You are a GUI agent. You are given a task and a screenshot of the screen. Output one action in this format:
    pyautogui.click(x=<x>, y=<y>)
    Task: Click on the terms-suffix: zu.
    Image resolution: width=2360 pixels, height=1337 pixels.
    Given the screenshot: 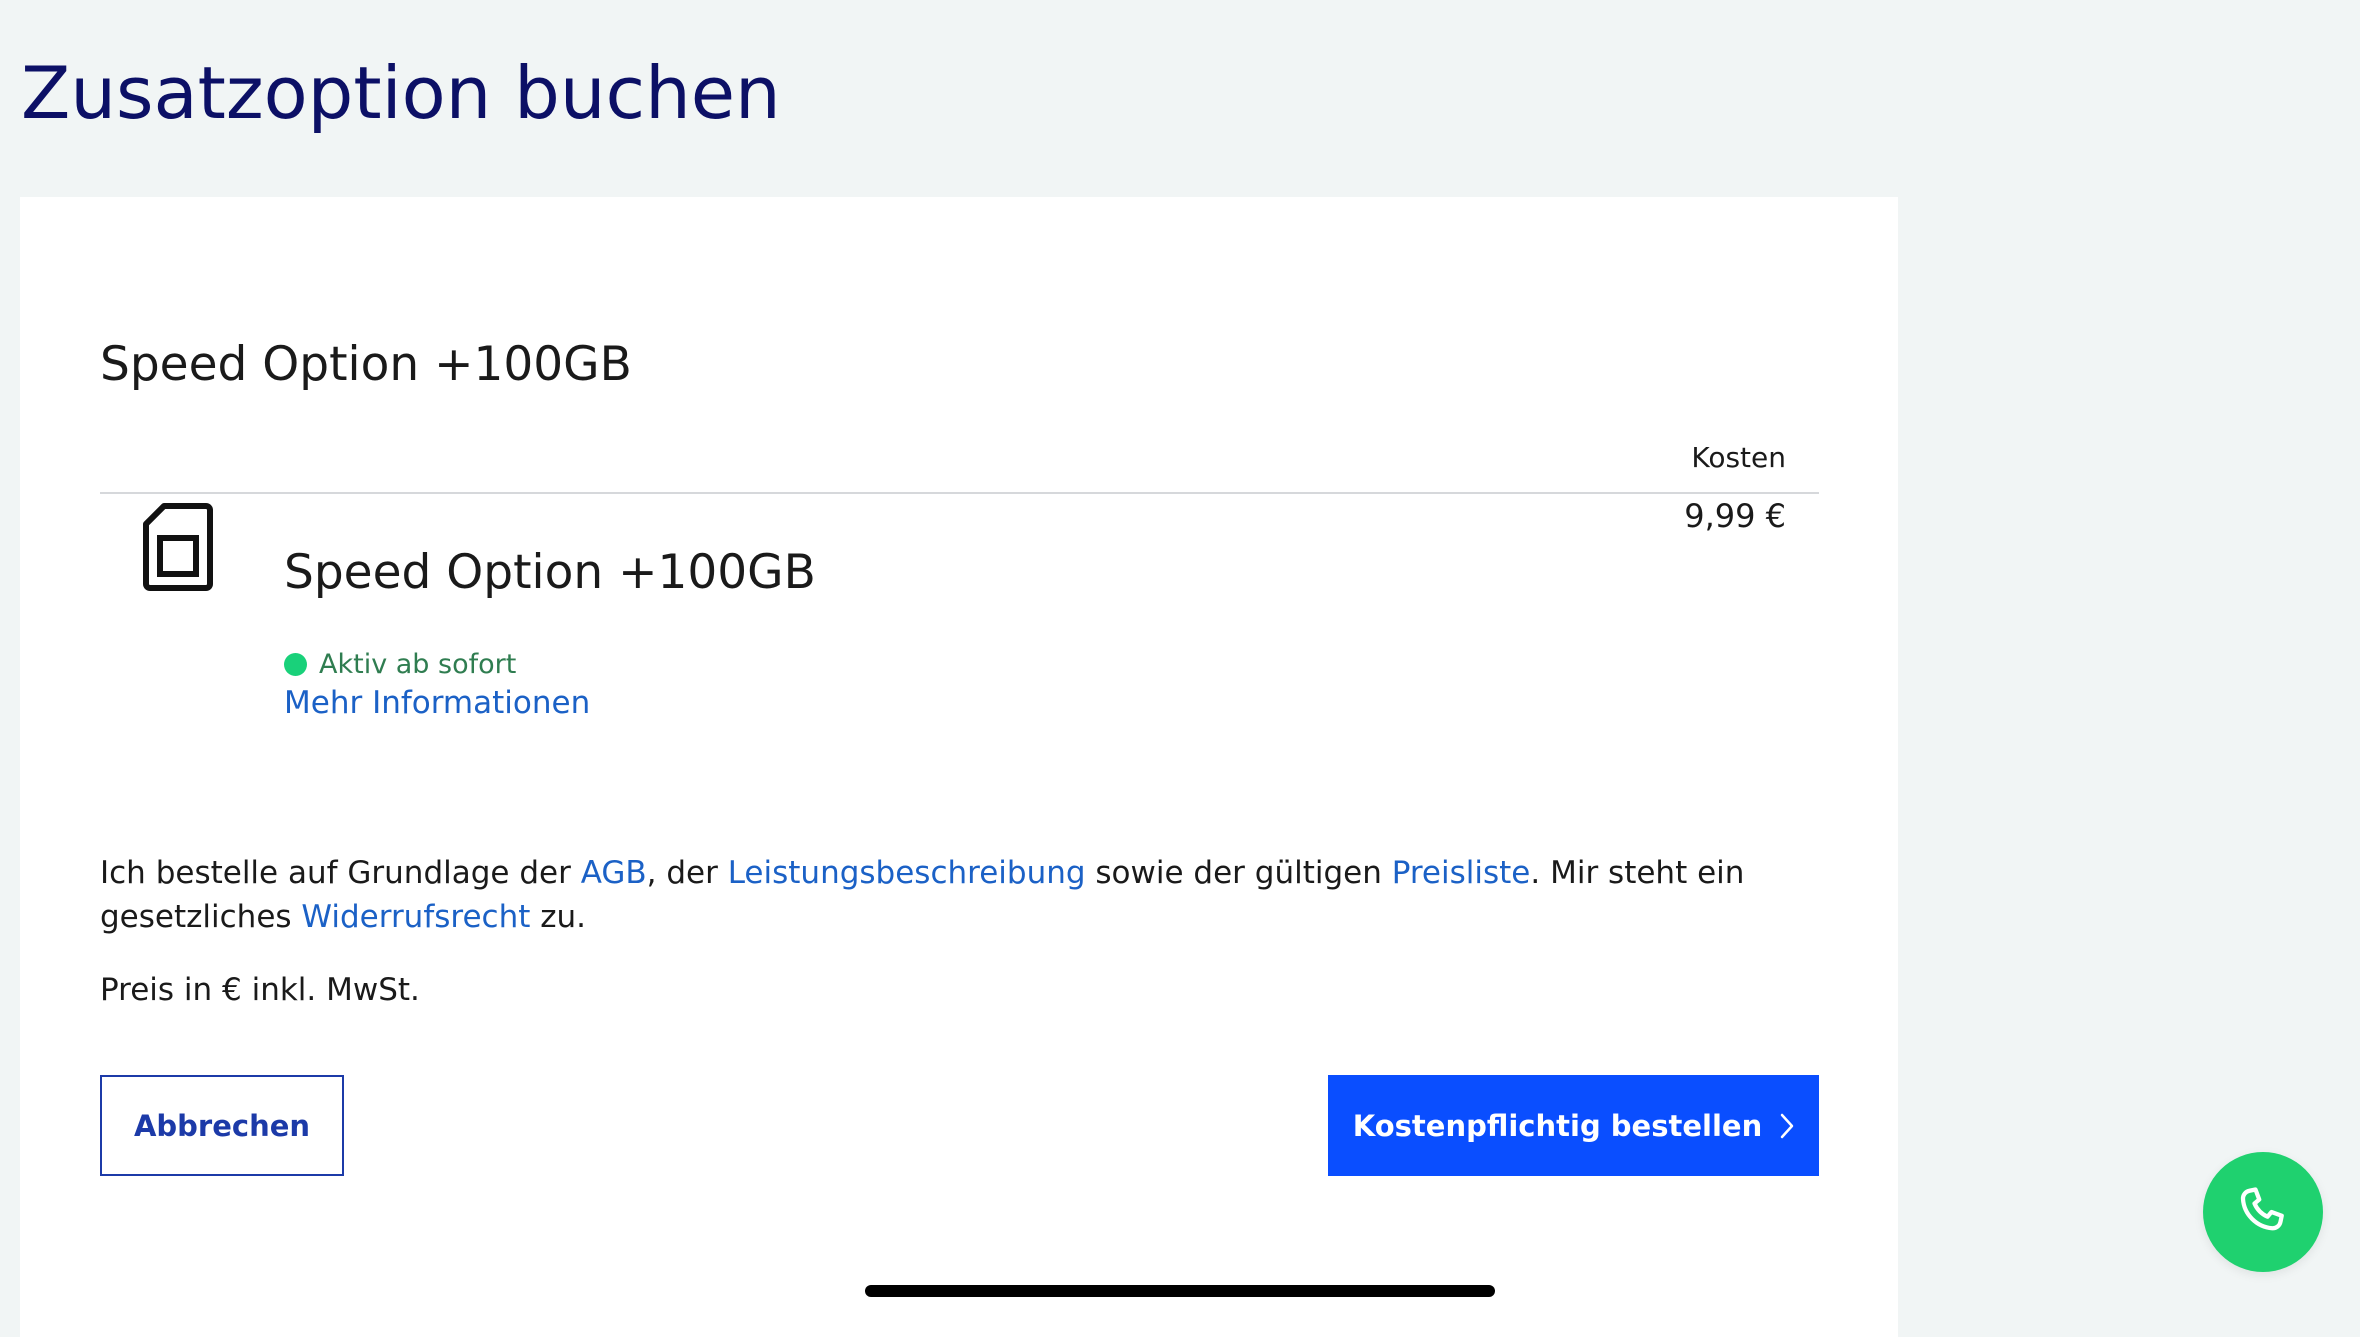 What is the action you would take?
    pyautogui.click(x=558, y=917)
    